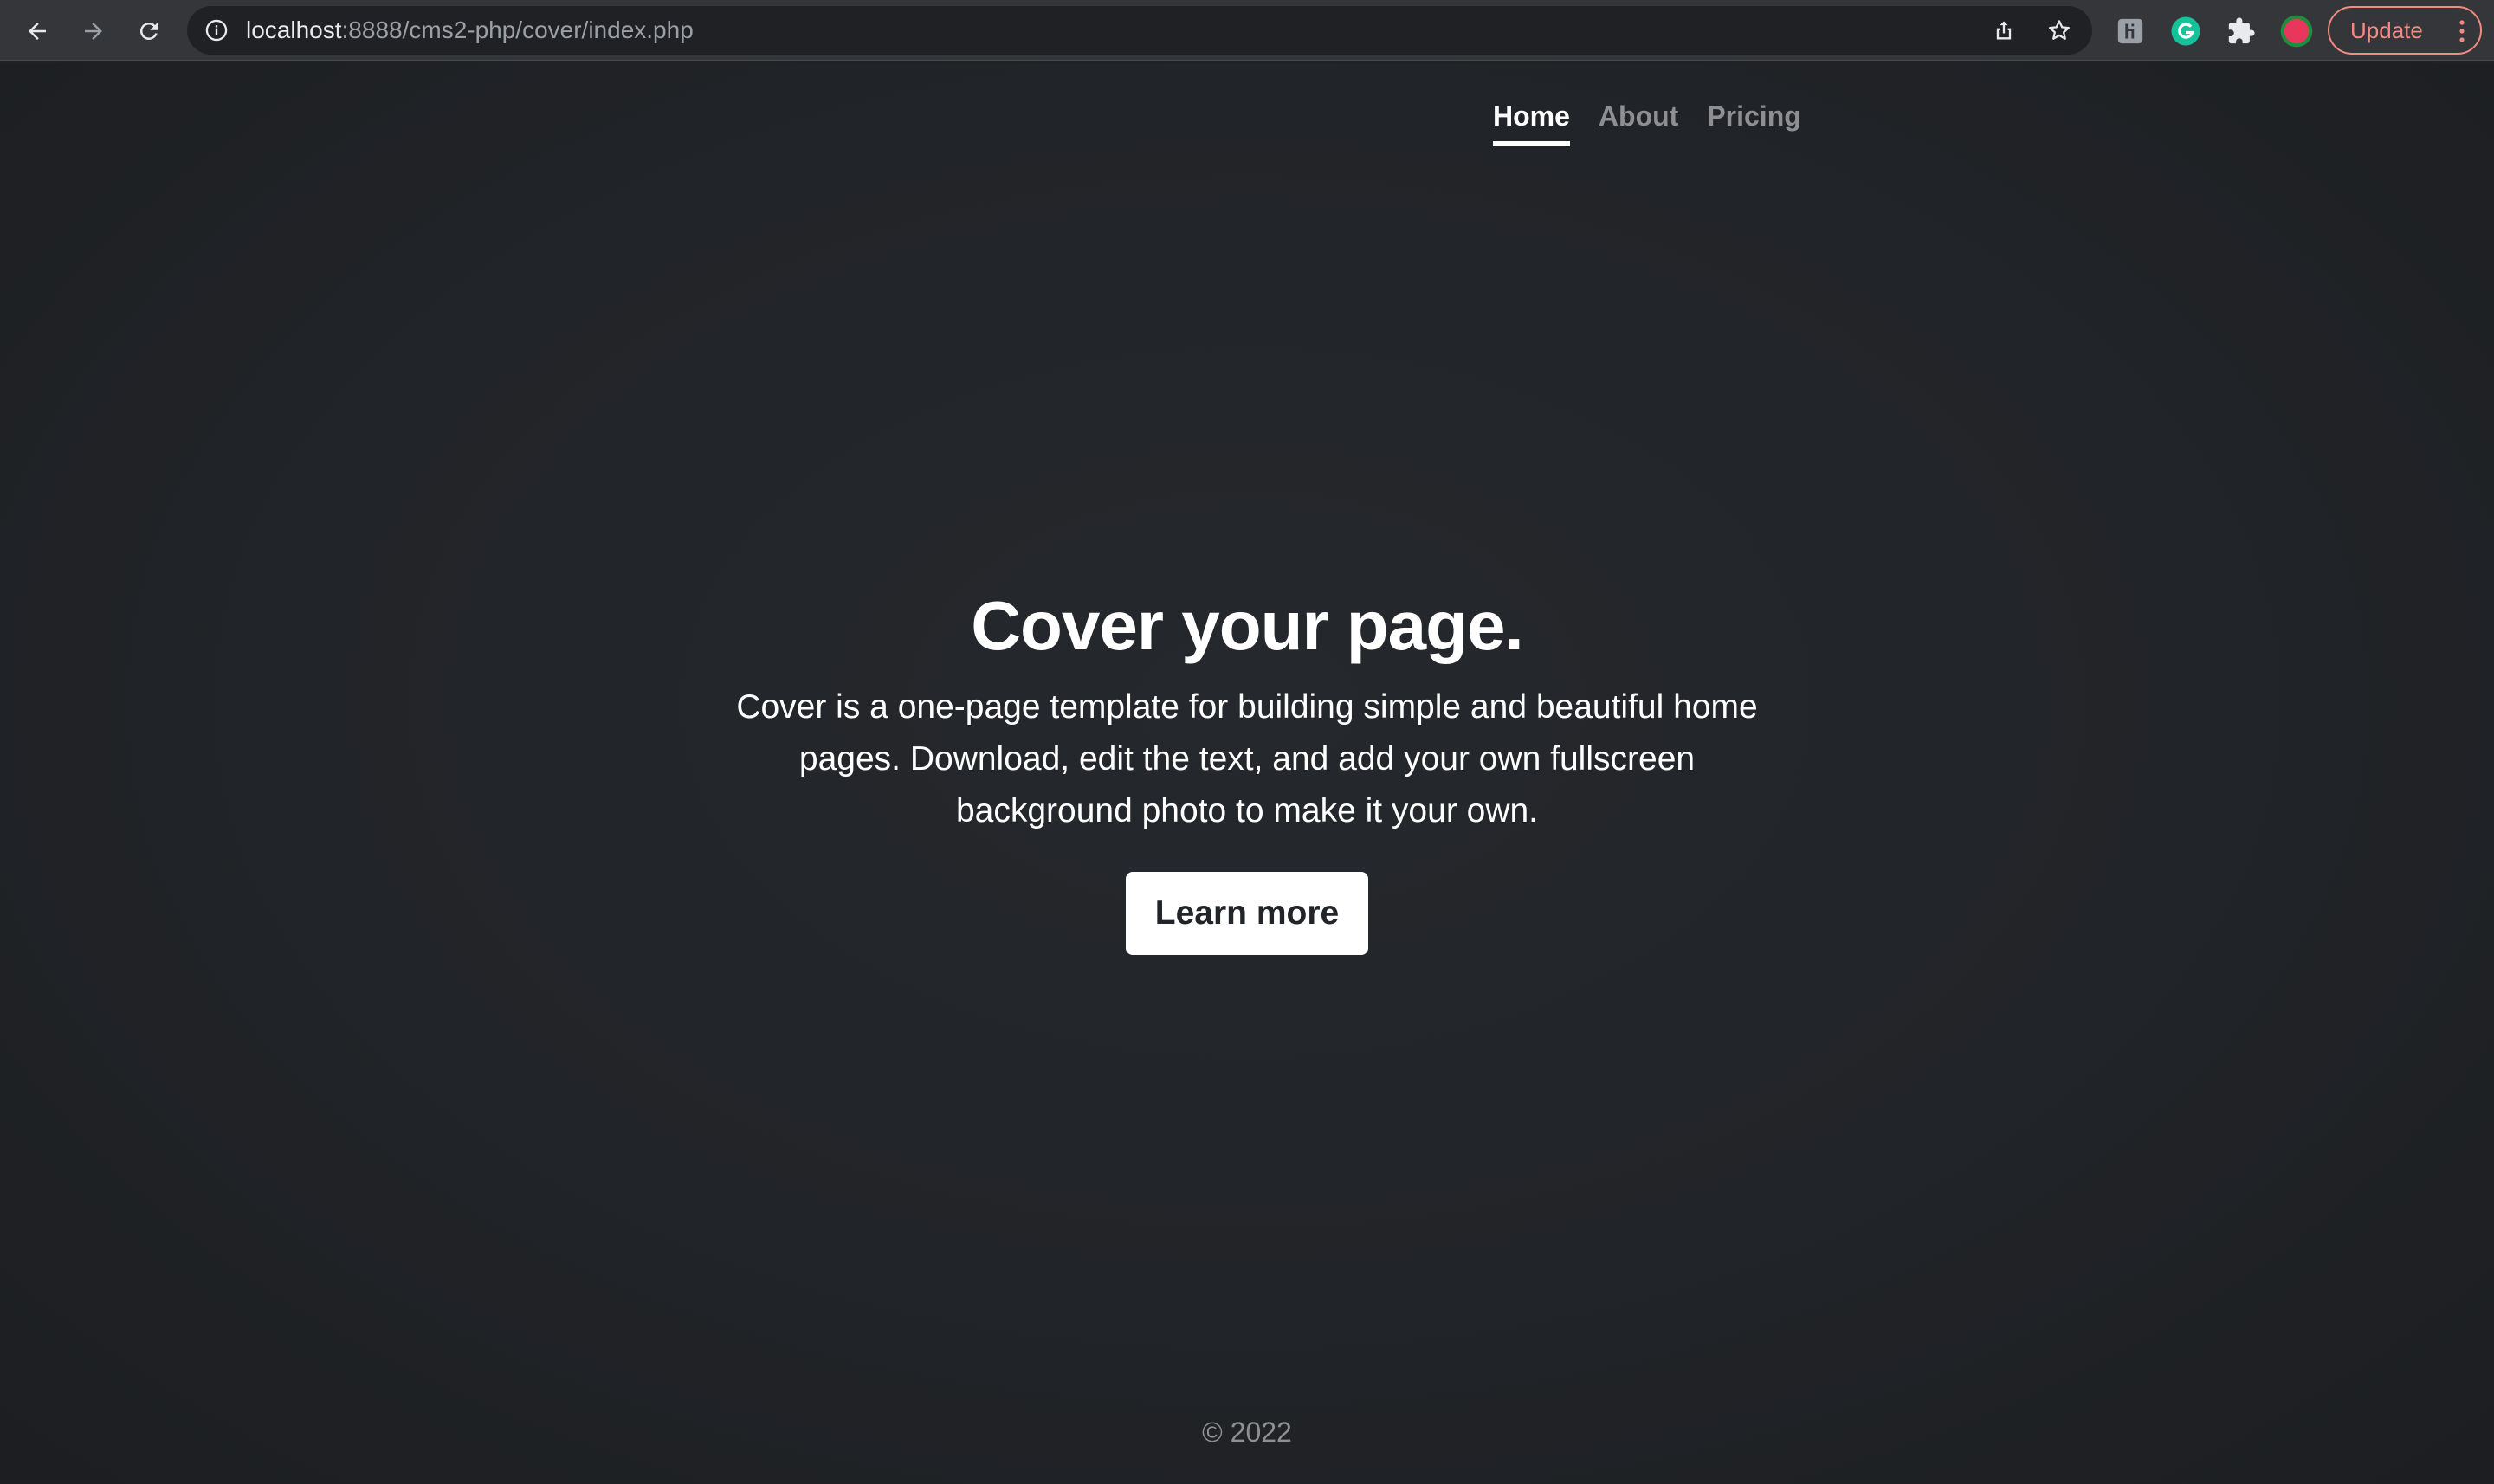  I want to click on star-icon, so click(2059, 30).